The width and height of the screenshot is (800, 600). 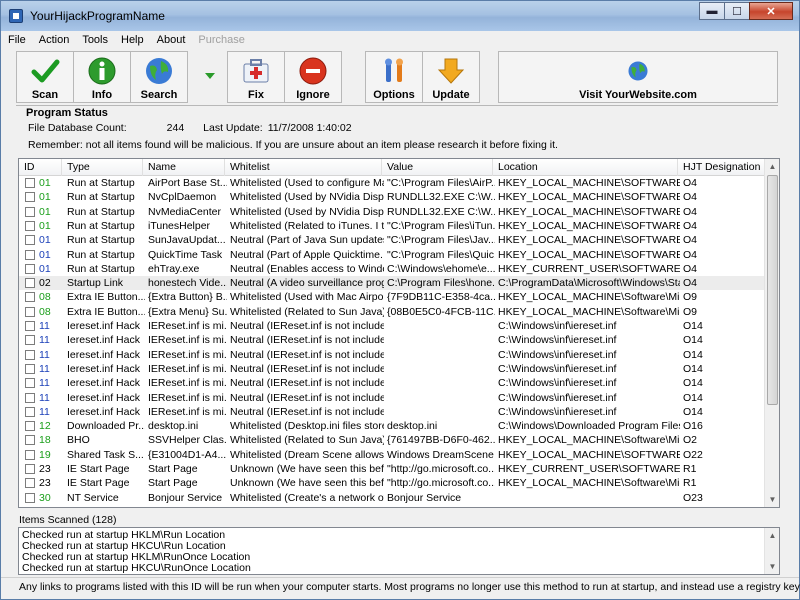 What do you see at coordinates (303, 167) in the screenshot?
I see `column-header-whitelist: Whitelist` at bounding box center [303, 167].